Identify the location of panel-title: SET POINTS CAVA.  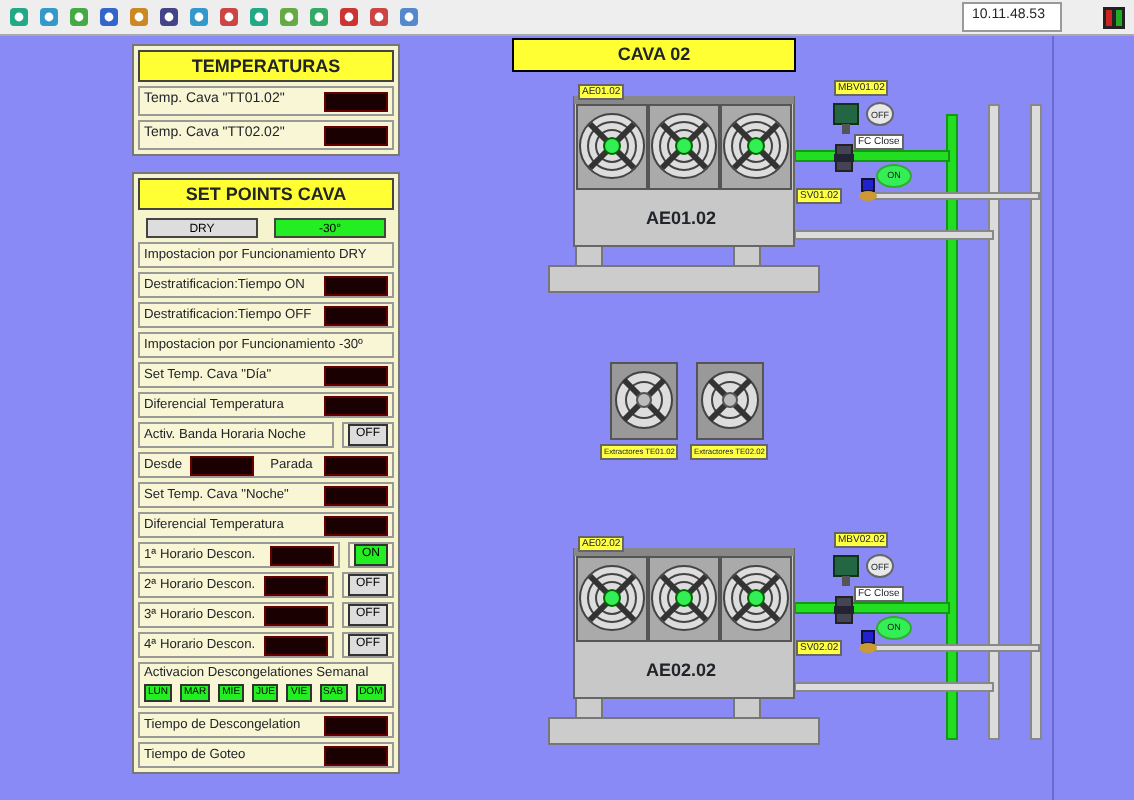
(266, 194).